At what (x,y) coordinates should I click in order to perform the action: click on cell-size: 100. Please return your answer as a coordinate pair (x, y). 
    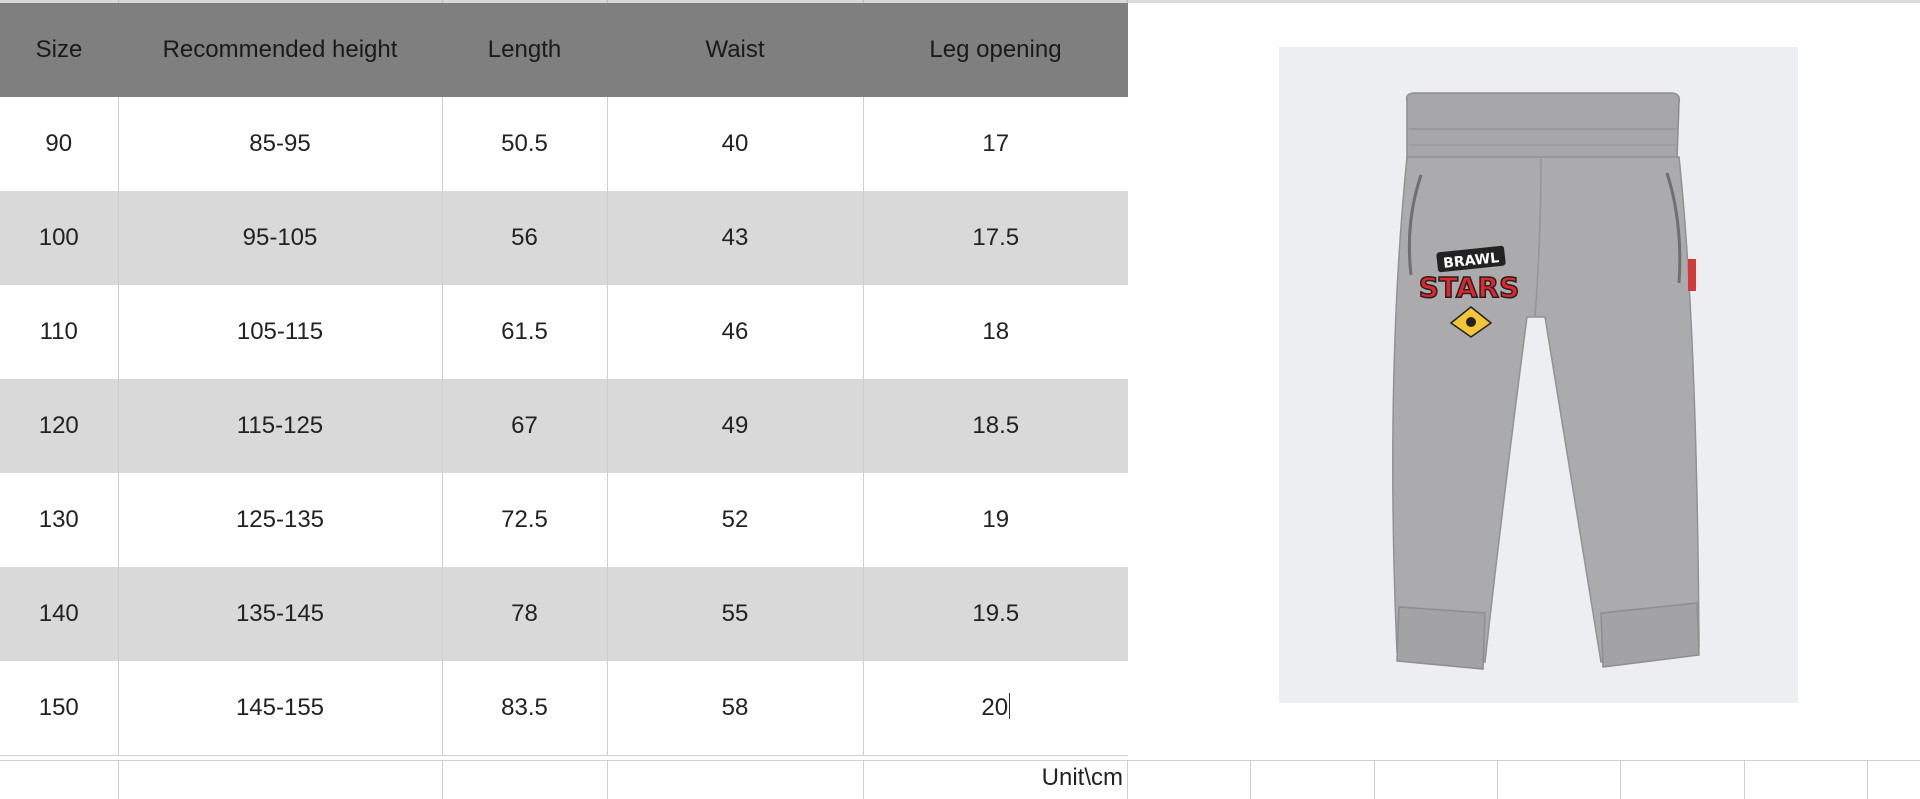
    Looking at the image, I should click on (59, 238).